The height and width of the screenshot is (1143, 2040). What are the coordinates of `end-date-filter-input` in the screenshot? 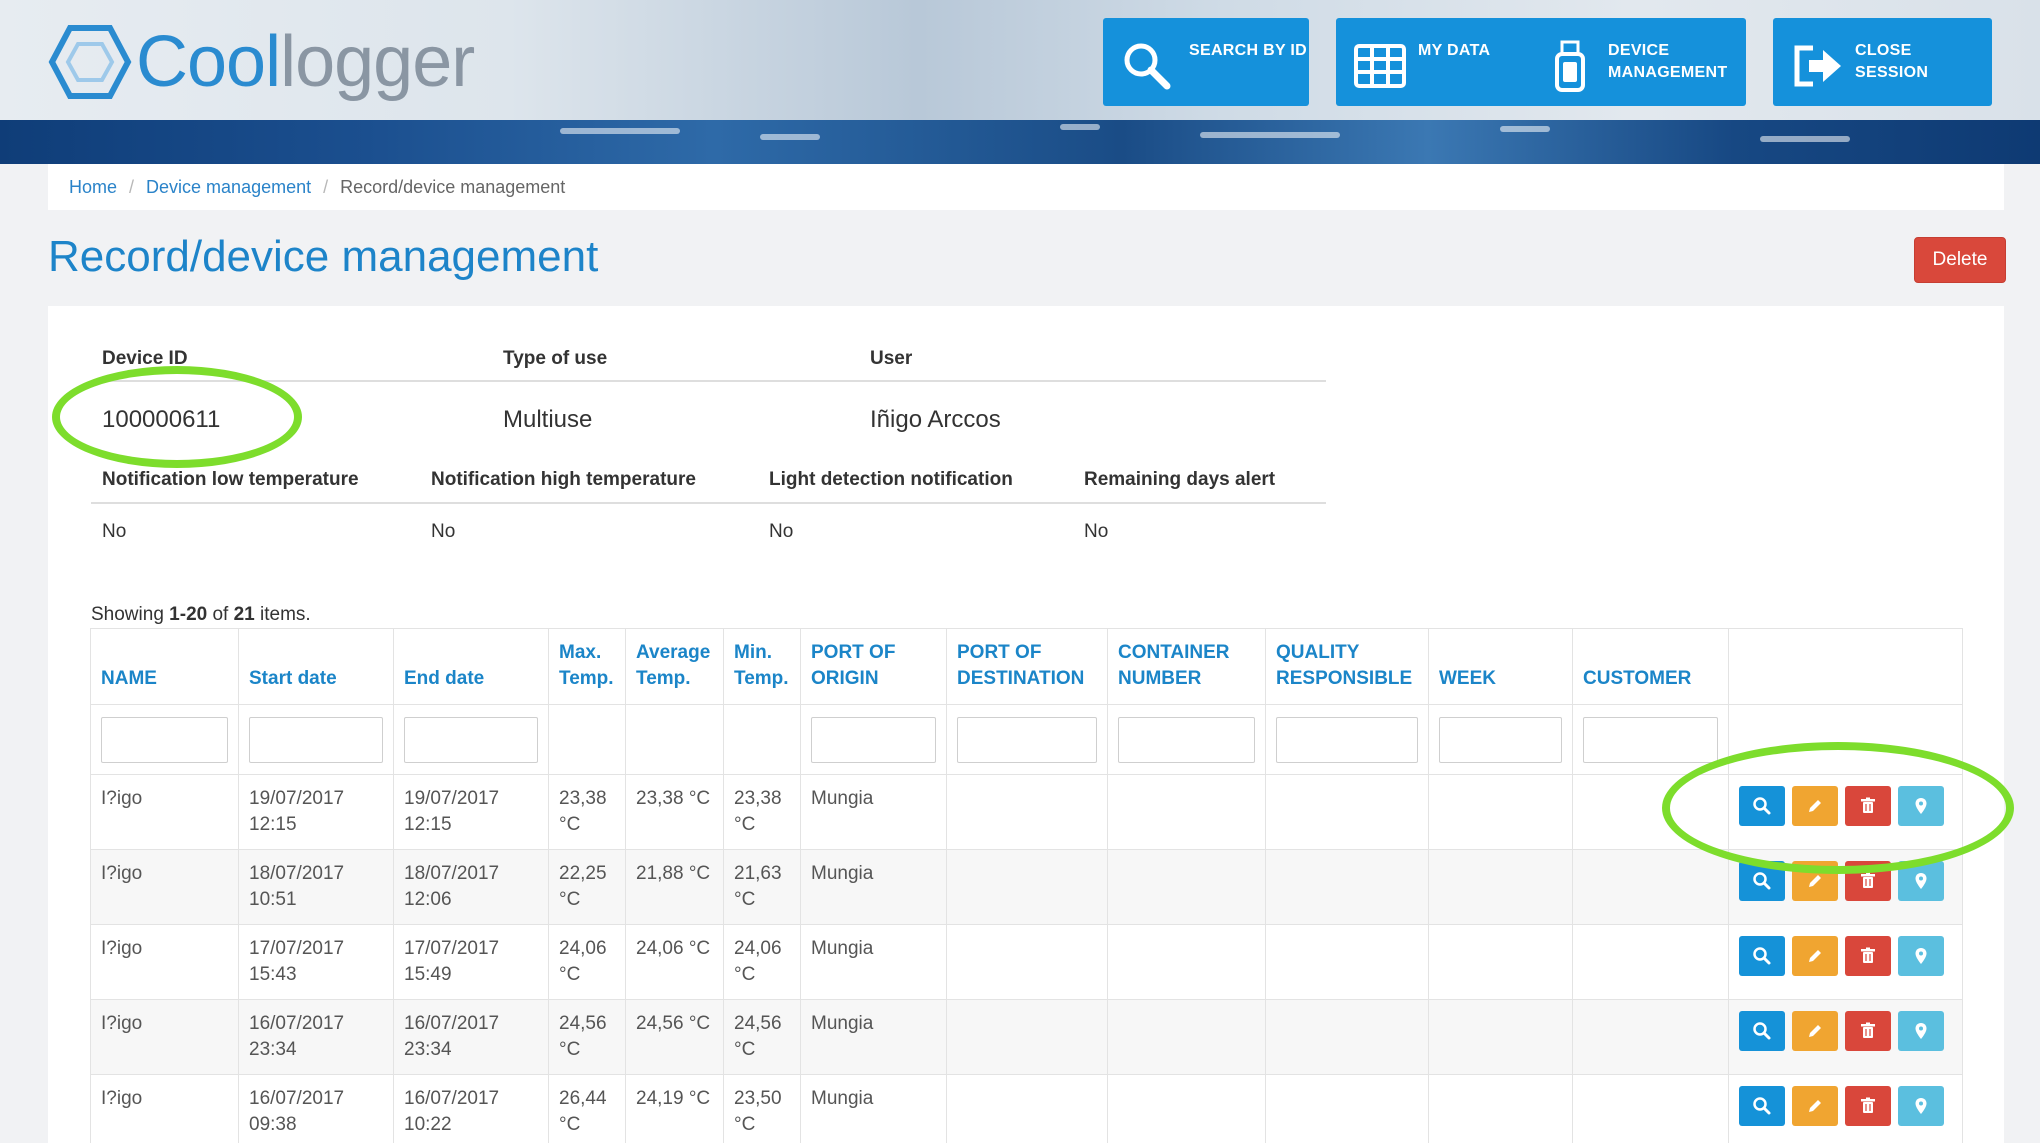 It's located at (471, 739).